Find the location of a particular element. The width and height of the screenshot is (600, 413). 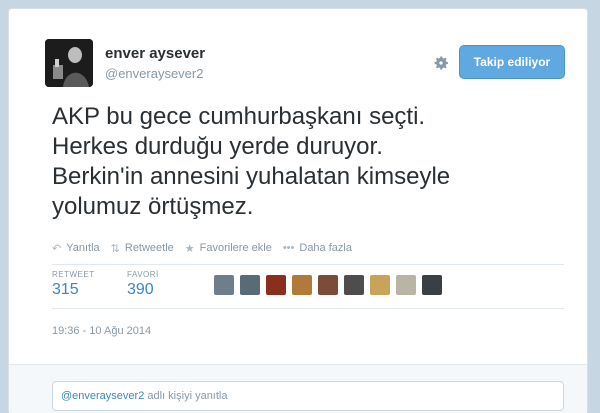

favorite-action-label: Favorilere ekle is located at coordinates (235, 248).